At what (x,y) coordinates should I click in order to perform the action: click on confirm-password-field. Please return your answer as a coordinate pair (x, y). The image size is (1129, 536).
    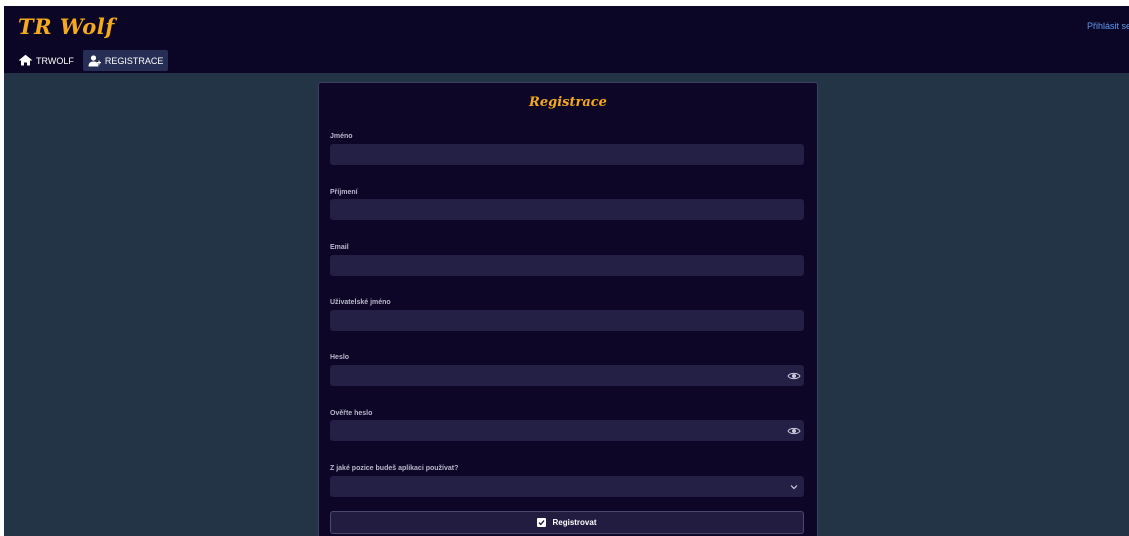
    Looking at the image, I should click on (567, 430).